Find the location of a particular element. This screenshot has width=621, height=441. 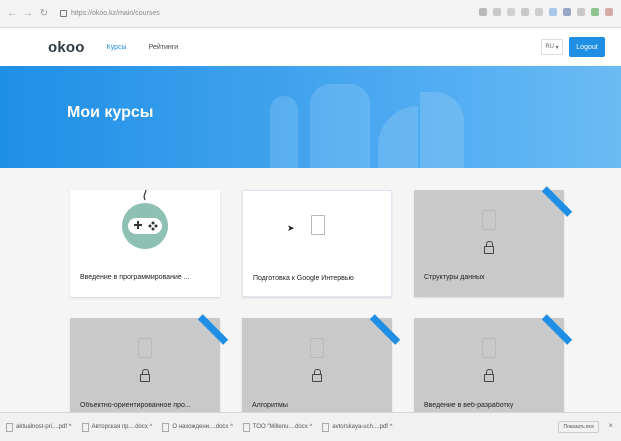

cursor-icon: ➤ is located at coordinates (291, 228).